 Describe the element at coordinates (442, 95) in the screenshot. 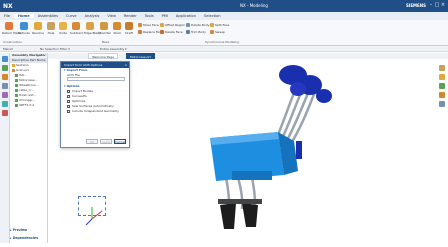

I see `section-view-icon` at that location.